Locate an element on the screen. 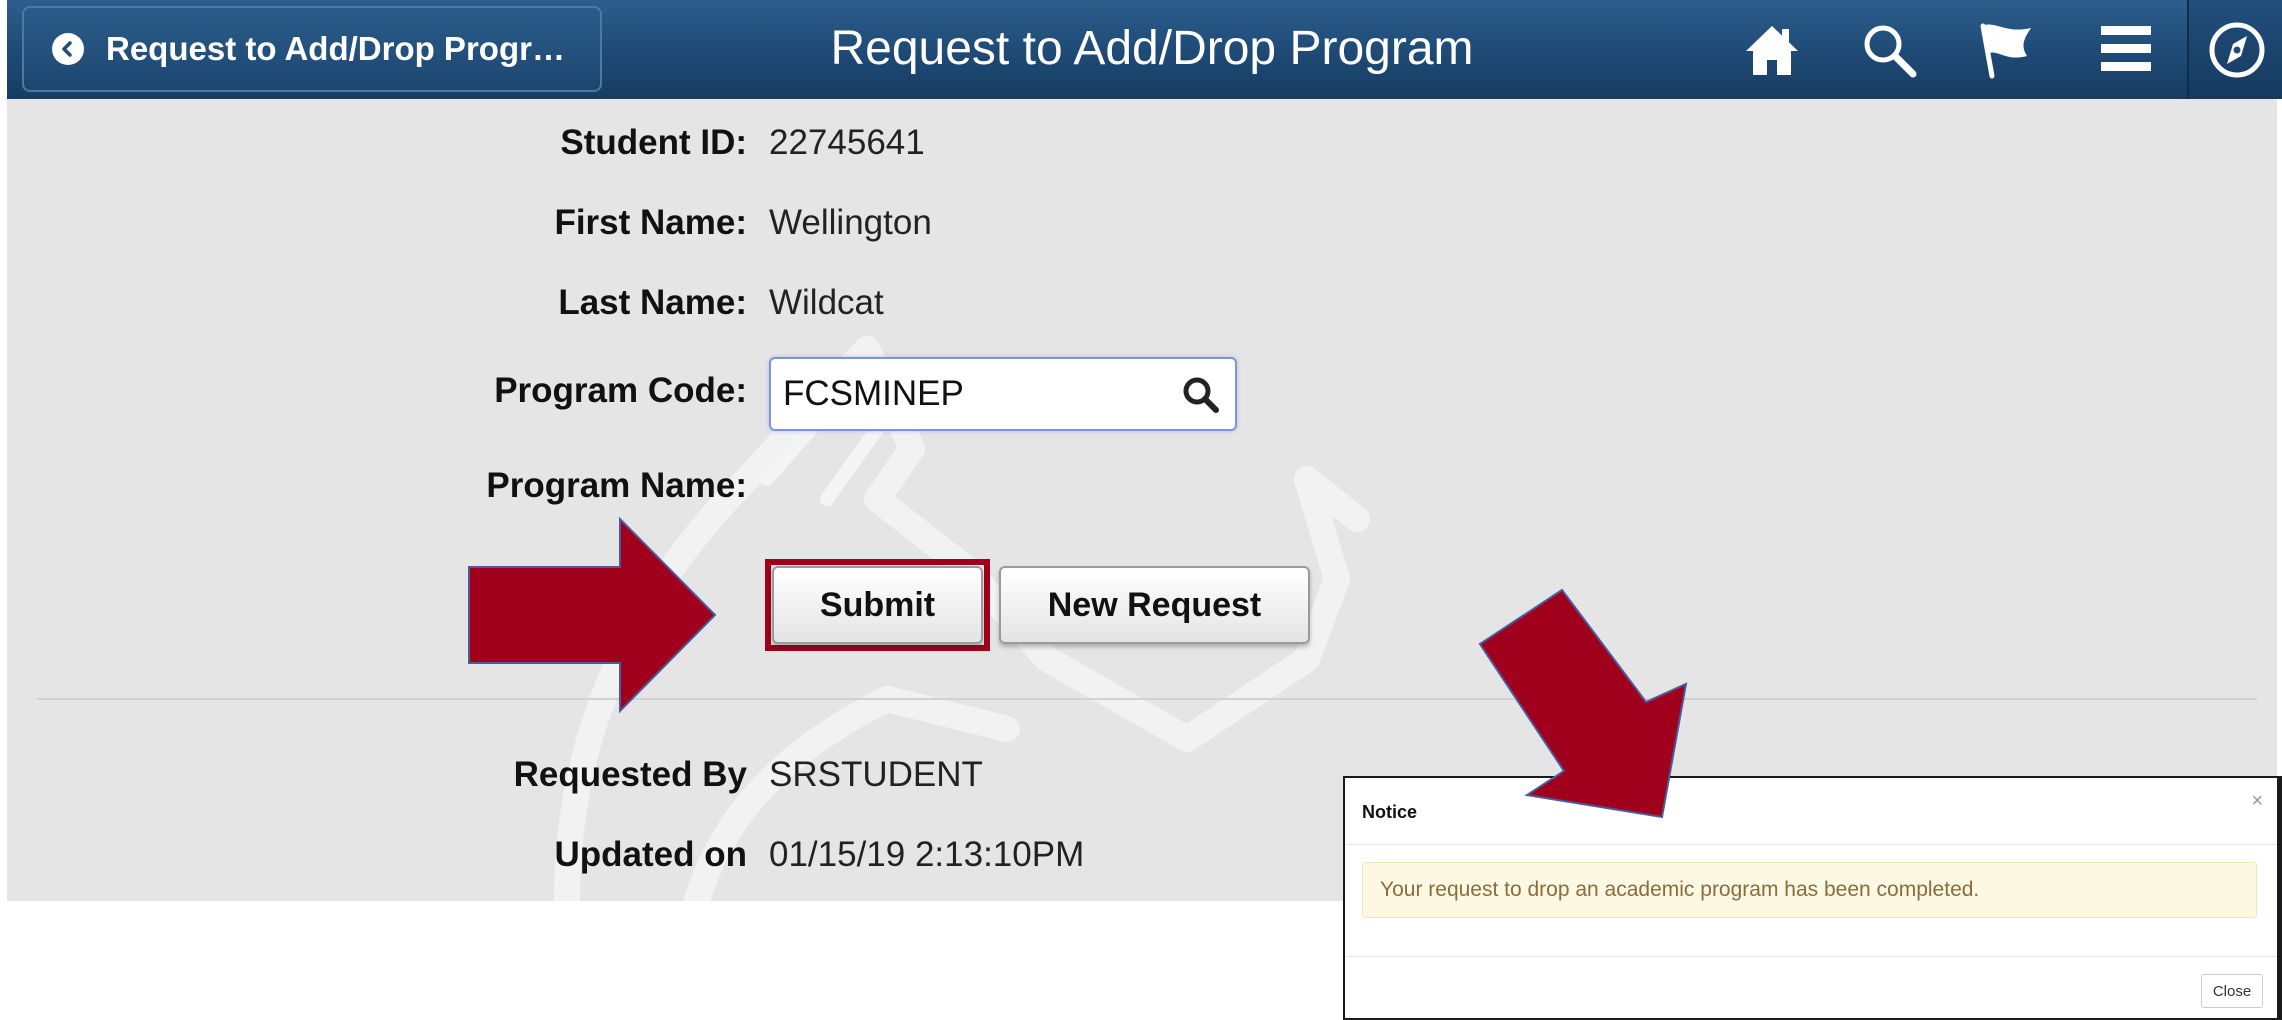 The image size is (2282, 1020). requested-by-value: SRSTUDENT is located at coordinates (876, 774).